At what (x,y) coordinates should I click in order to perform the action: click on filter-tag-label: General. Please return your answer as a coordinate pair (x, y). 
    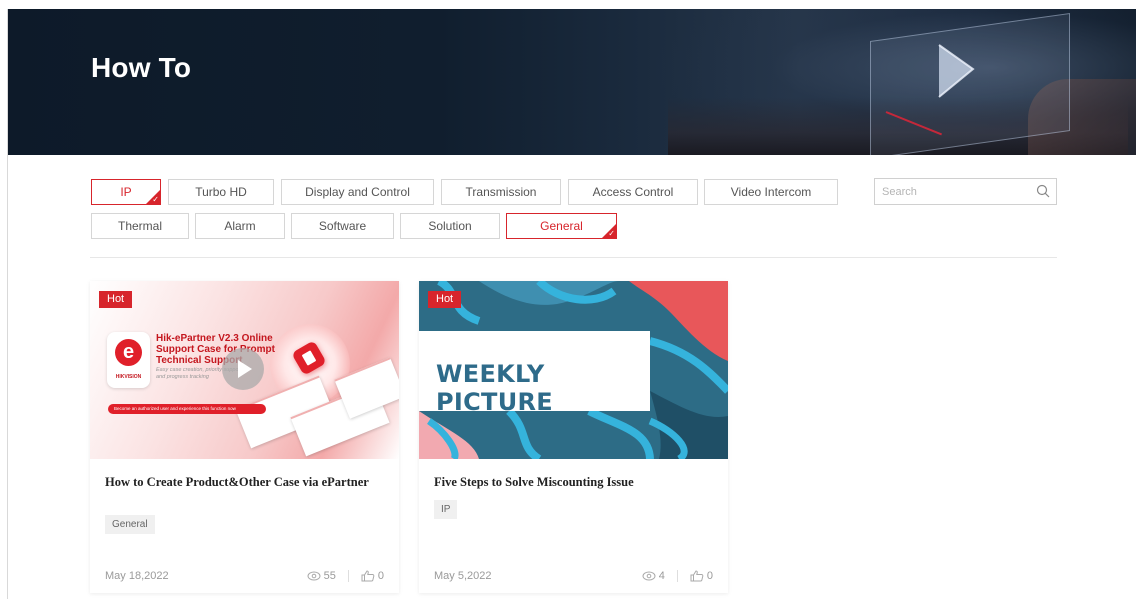
    Looking at the image, I should click on (561, 226).